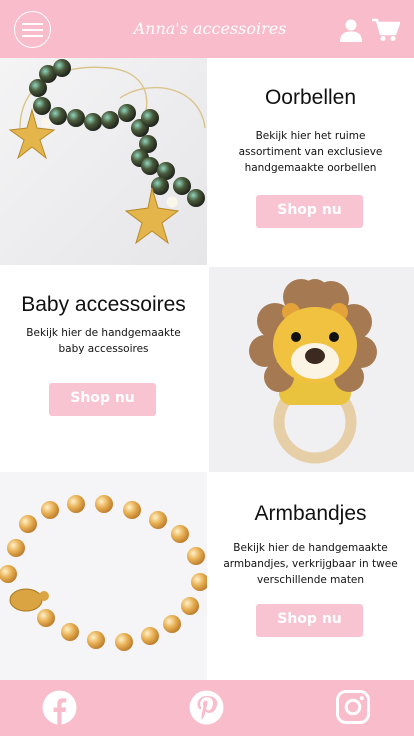 Image resolution: width=414 pixels, height=736 pixels. What do you see at coordinates (32, 29) in the screenshot?
I see `hamburger-menu-icon` at bounding box center [32, 29].